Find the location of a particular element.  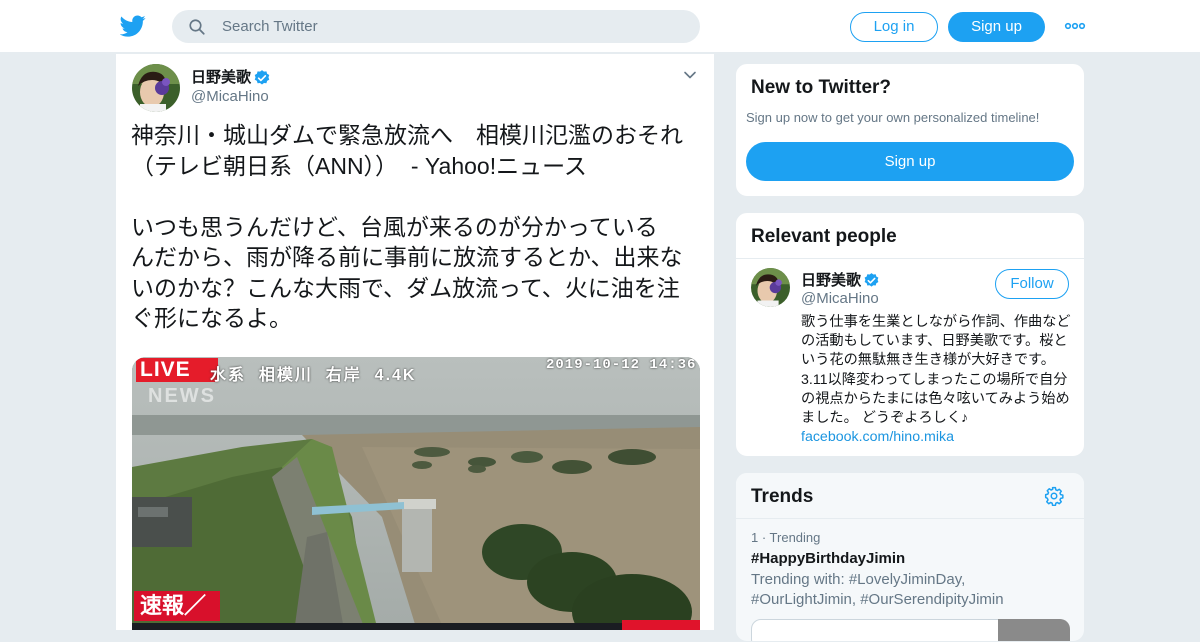

trend-rank: 1 · Trending is located at coordinates (786, 537).